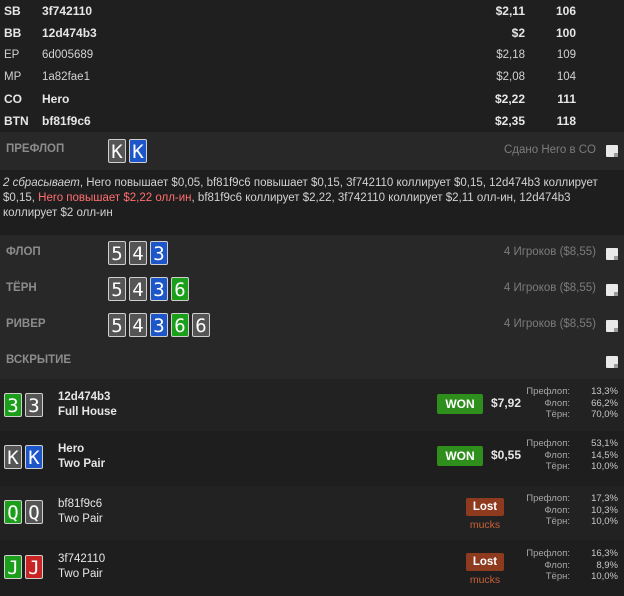  I want to click on street-label-flop: ФЛОП, so click(23, 252).